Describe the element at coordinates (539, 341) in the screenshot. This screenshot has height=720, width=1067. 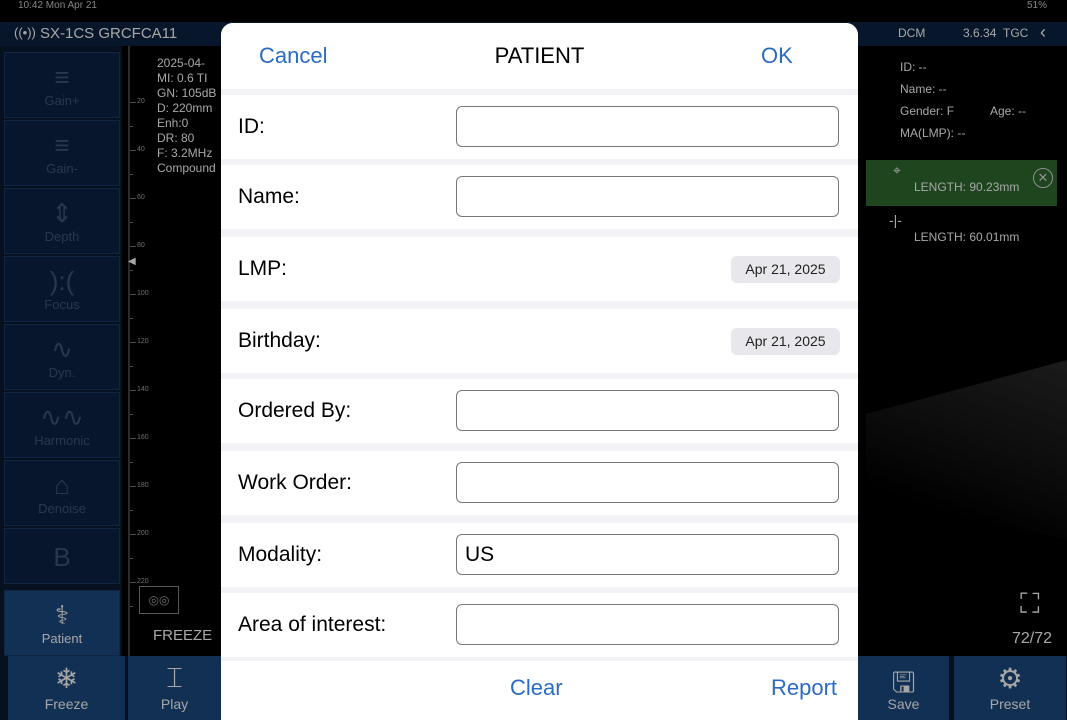
I see `field-row-birthday: Birthday: Apr 21, 2025` at that location.